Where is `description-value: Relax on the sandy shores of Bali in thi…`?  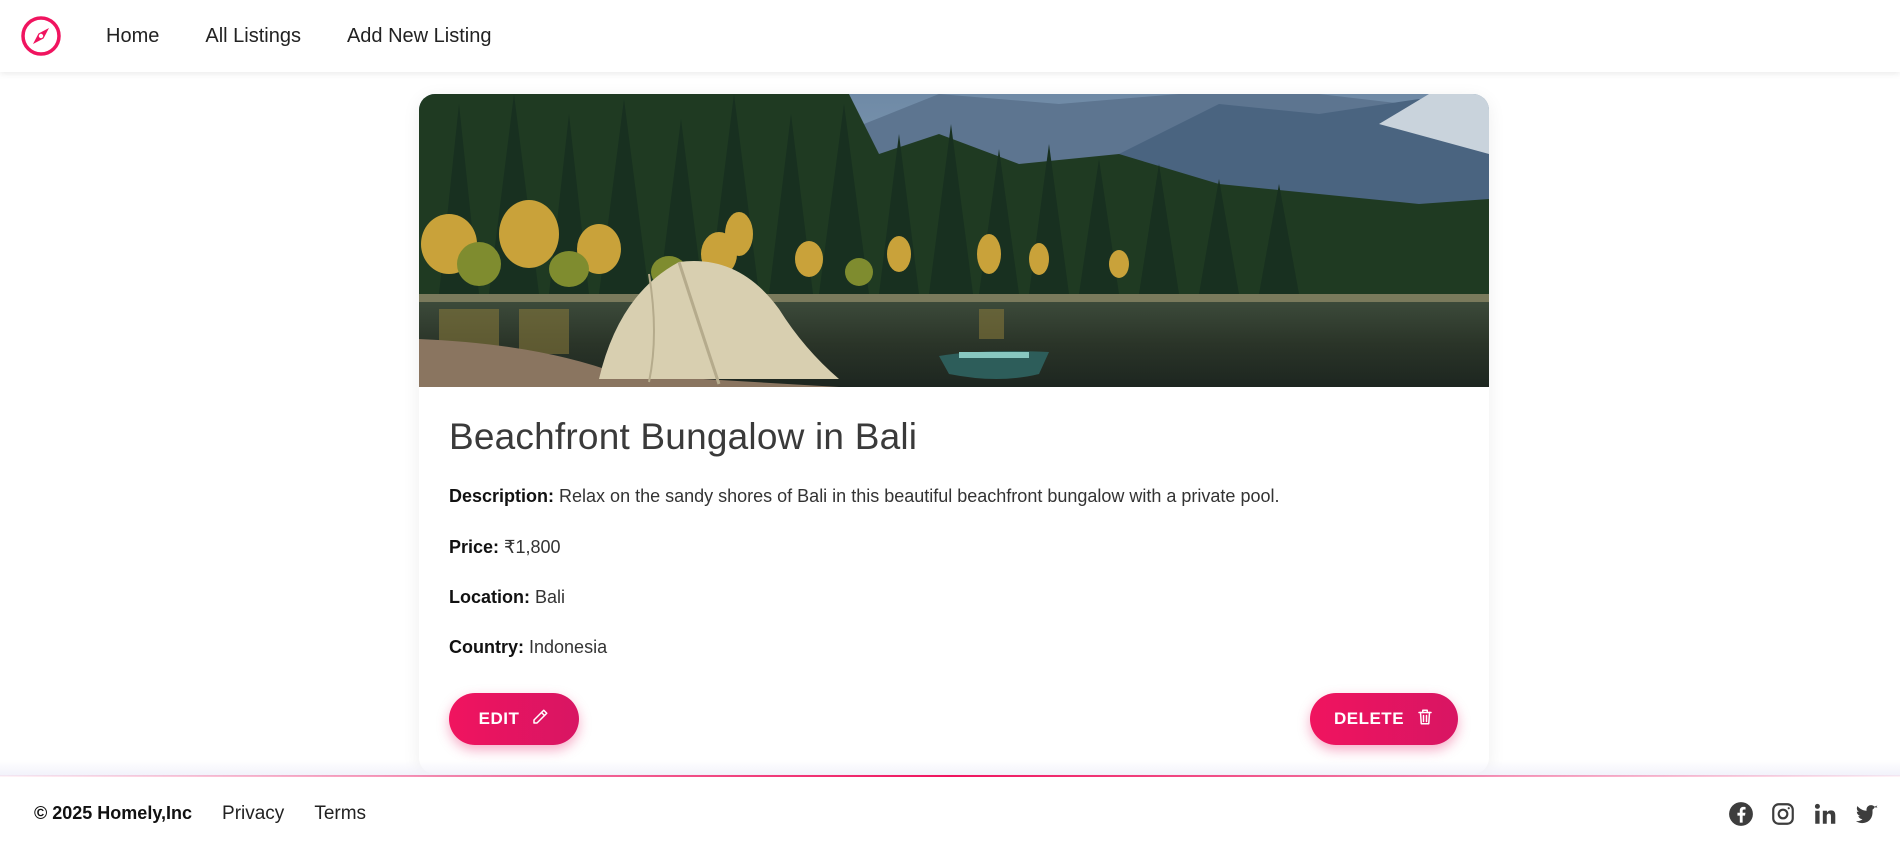 description-value: Relax on the sandy shores of Bali in thi… is located at coordinates (919, 496).